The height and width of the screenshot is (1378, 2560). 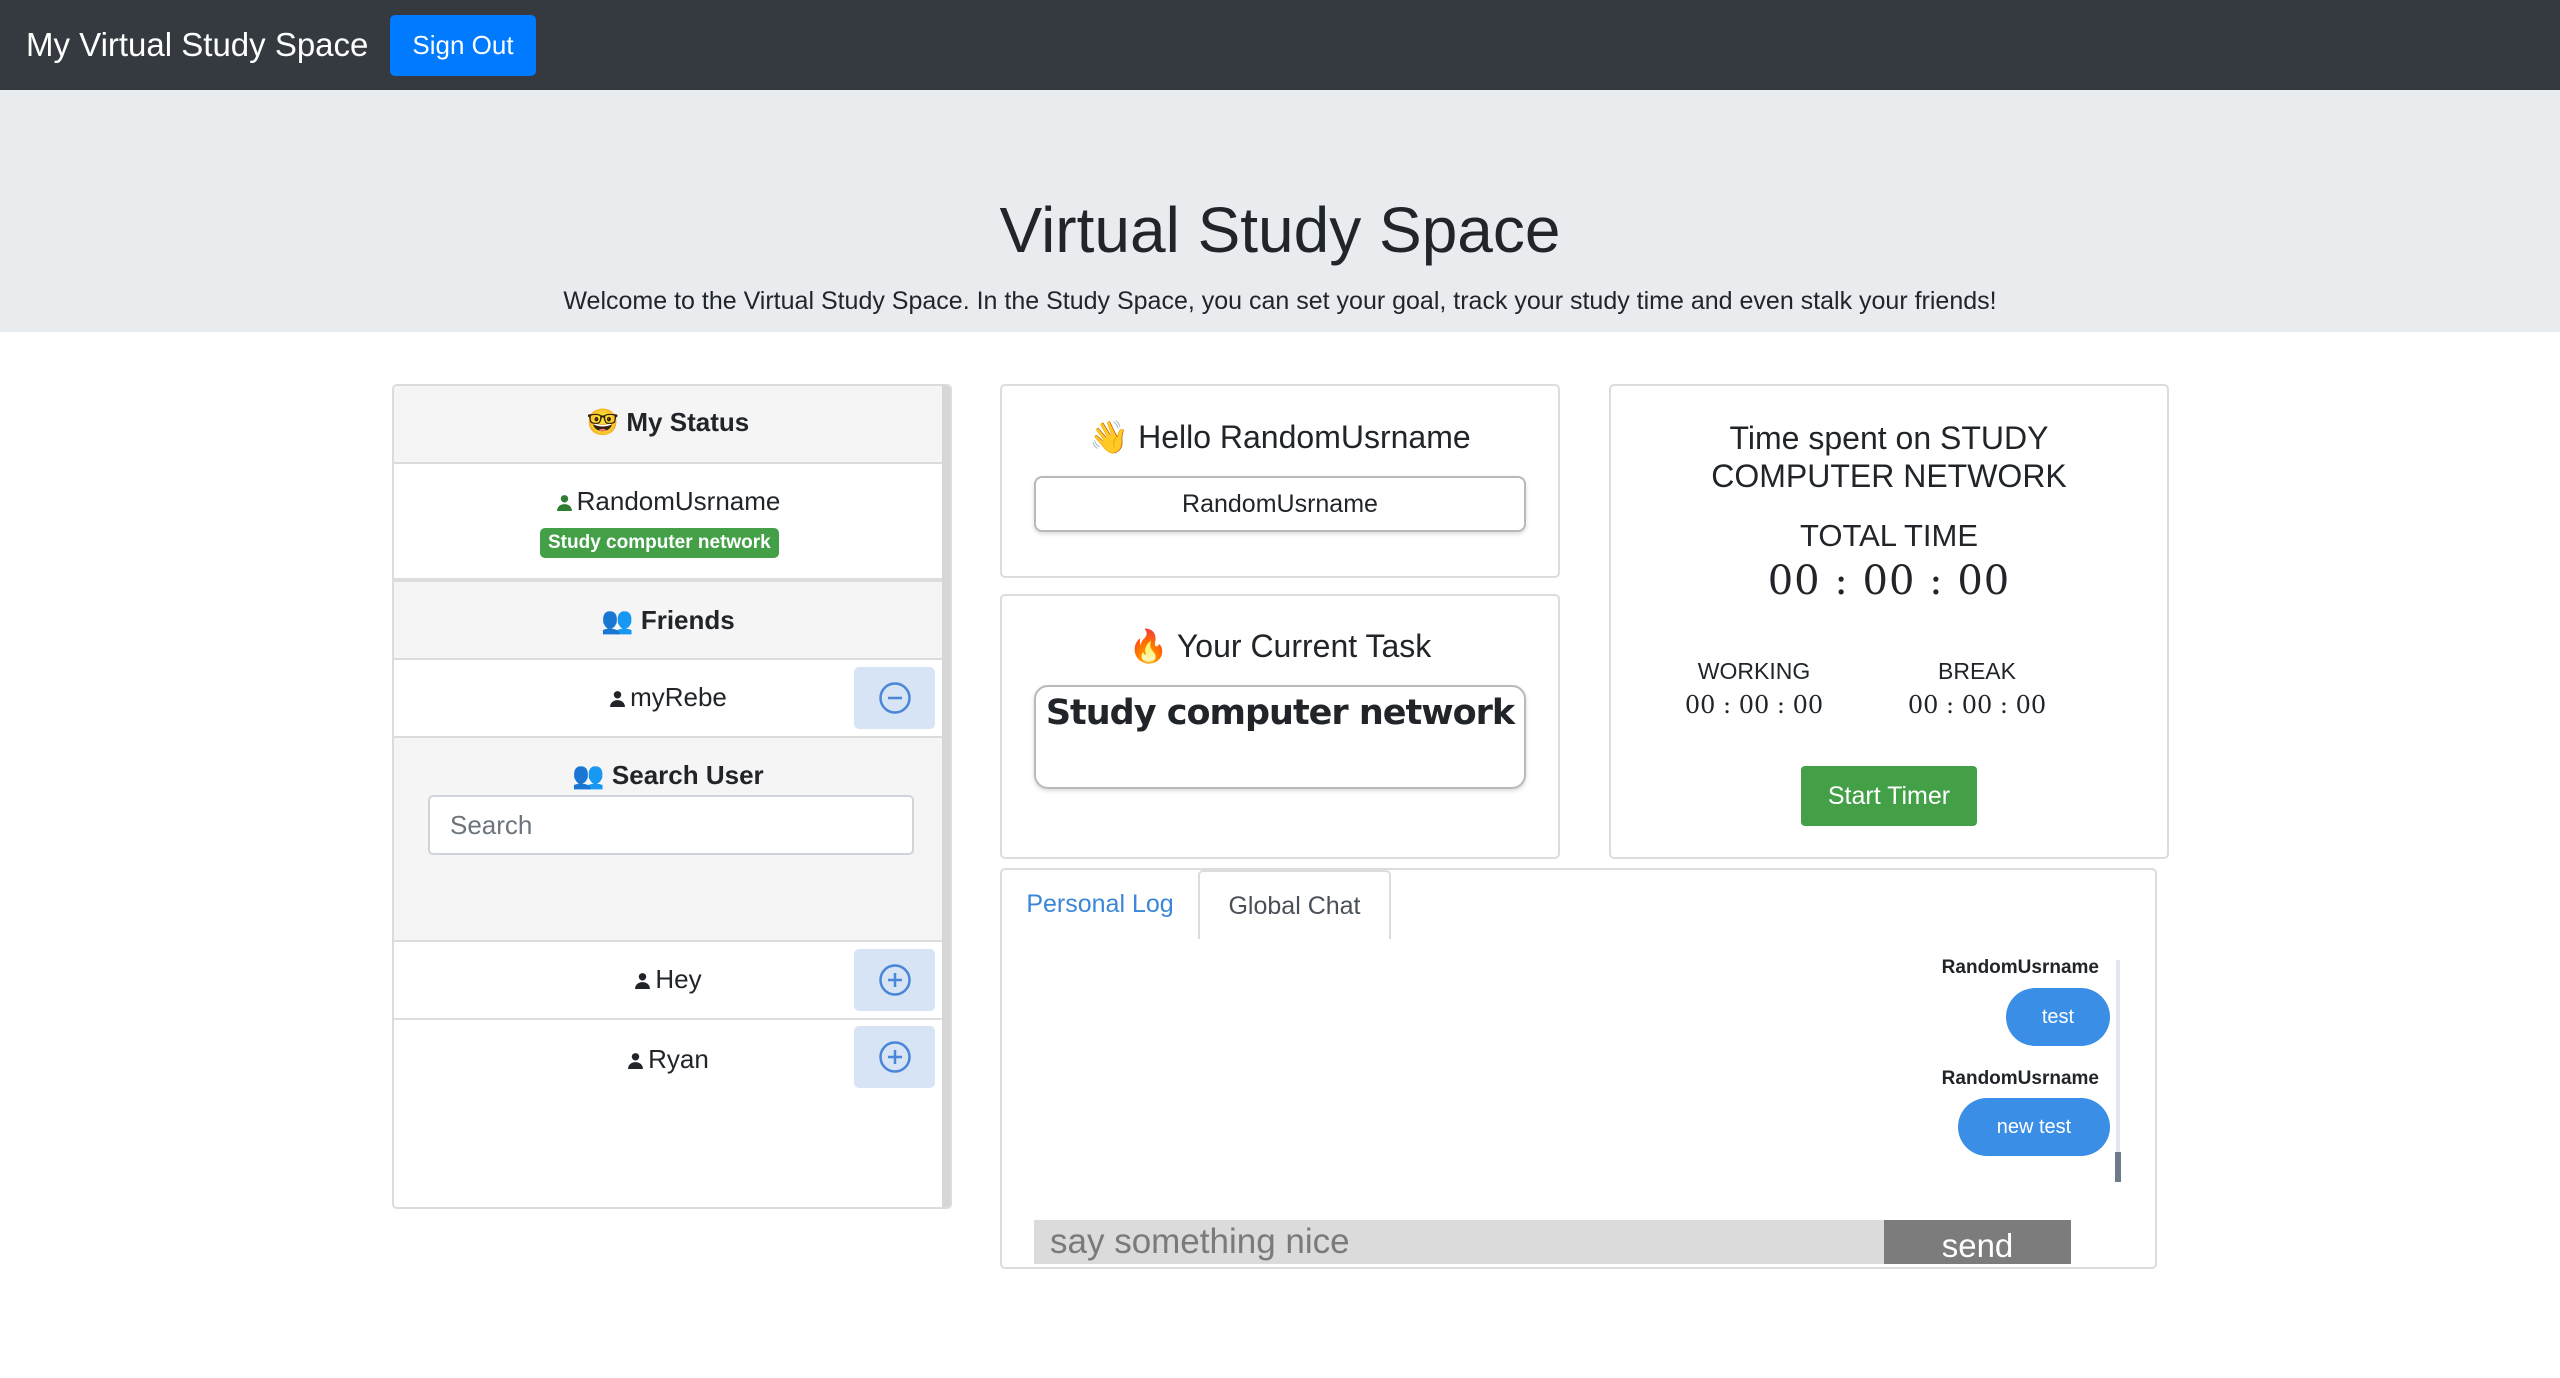 I want to click on timer-title-line: Time spent on STUDY, so click(x=1889, y=438).